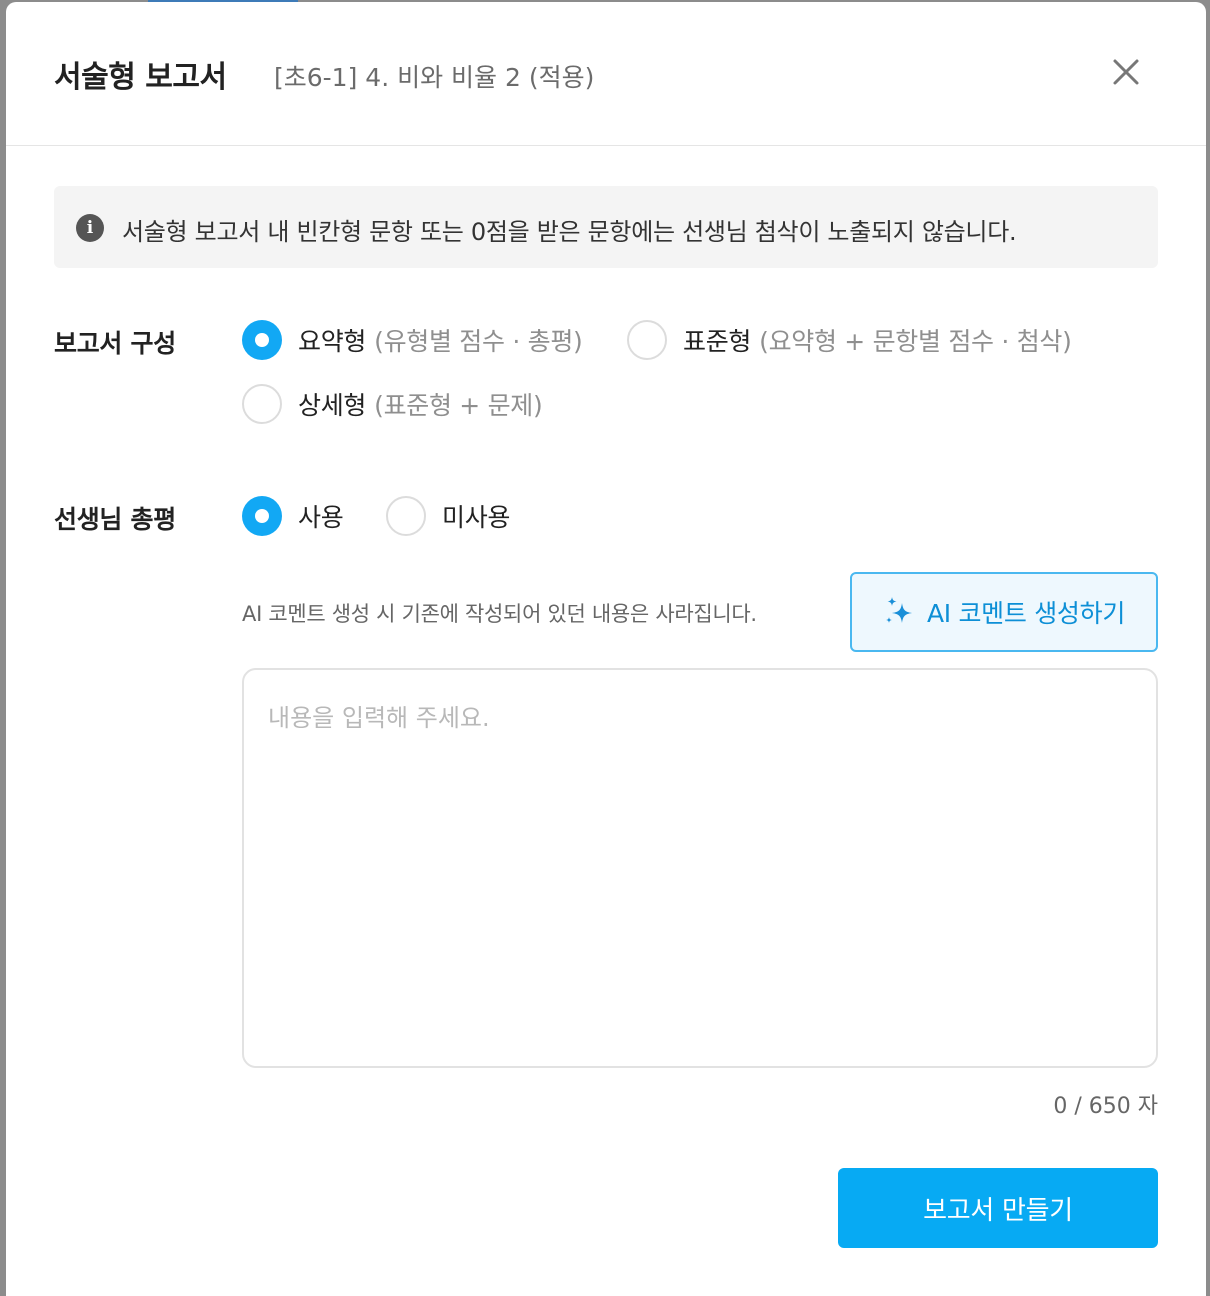 Image resolution: width=1210 pixels, height=1296 pixels. What do you see at coordinates (262, 340) in the screenshot?
I see `radio-summary-circle` at bounding box center [262, 340].